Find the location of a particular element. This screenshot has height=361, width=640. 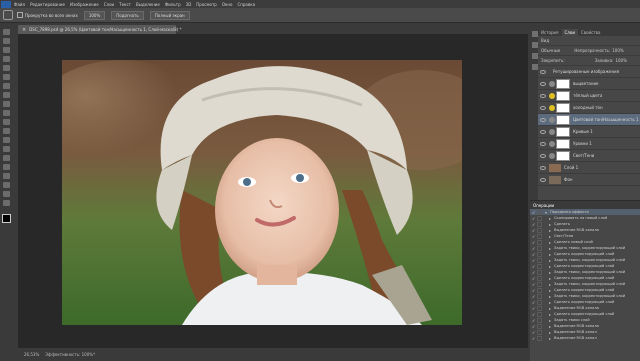

layer-row: Свет/Тени is located at coordinates (589, 156).